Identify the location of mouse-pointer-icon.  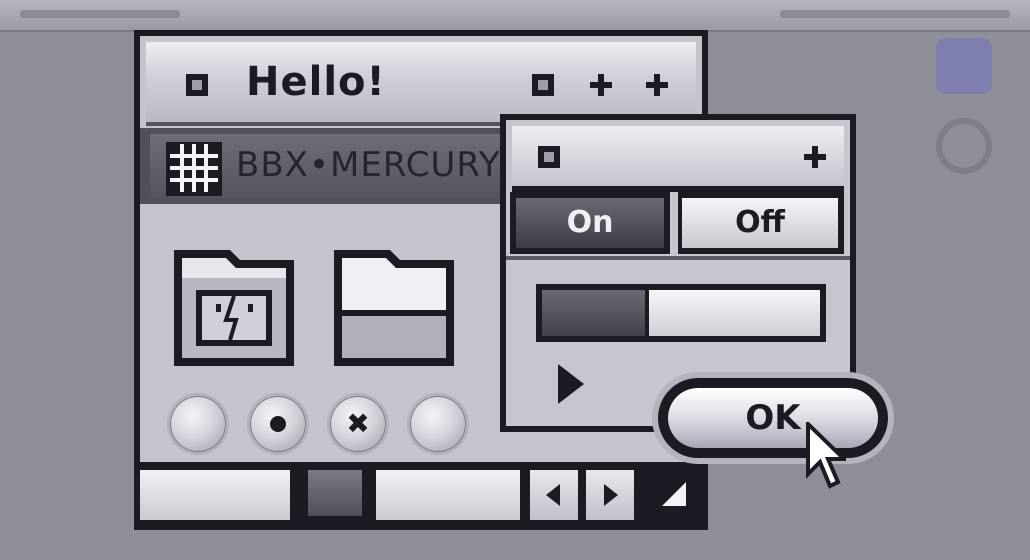
(827, 456).